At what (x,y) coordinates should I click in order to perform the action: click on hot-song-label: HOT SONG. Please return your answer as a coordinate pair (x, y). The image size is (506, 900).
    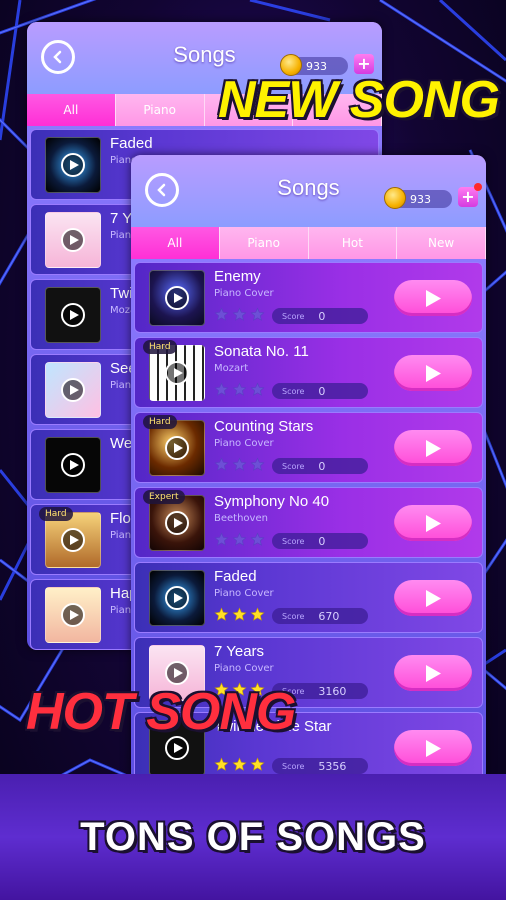
    Looking at the image, I should click on (161, 712).